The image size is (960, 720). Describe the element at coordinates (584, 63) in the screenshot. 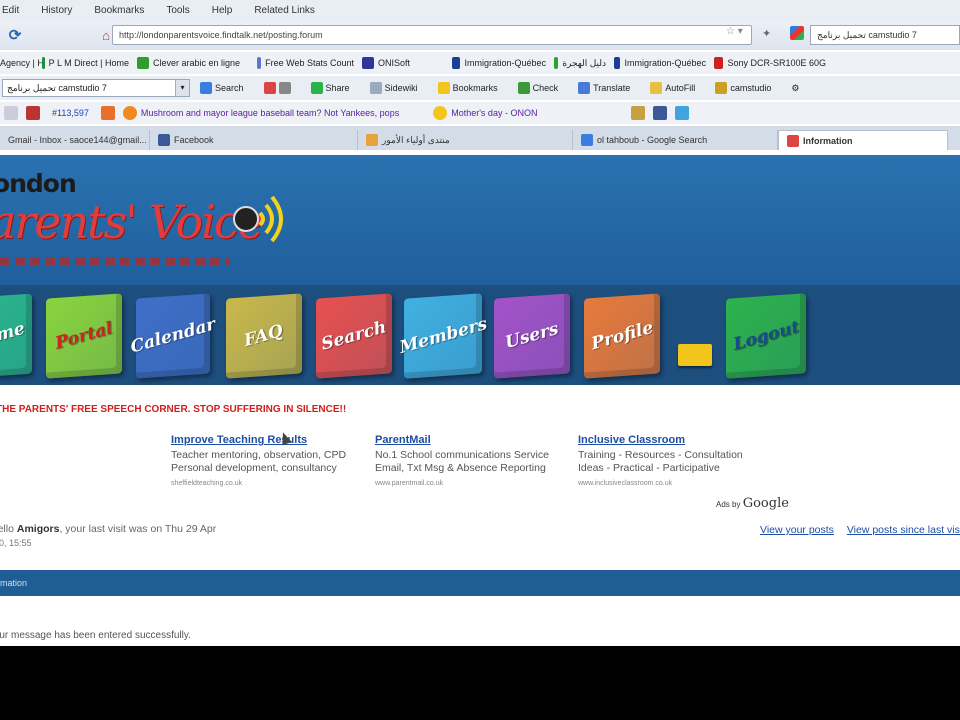

I see `bookmark-item: دليل الهجرة` at that location.